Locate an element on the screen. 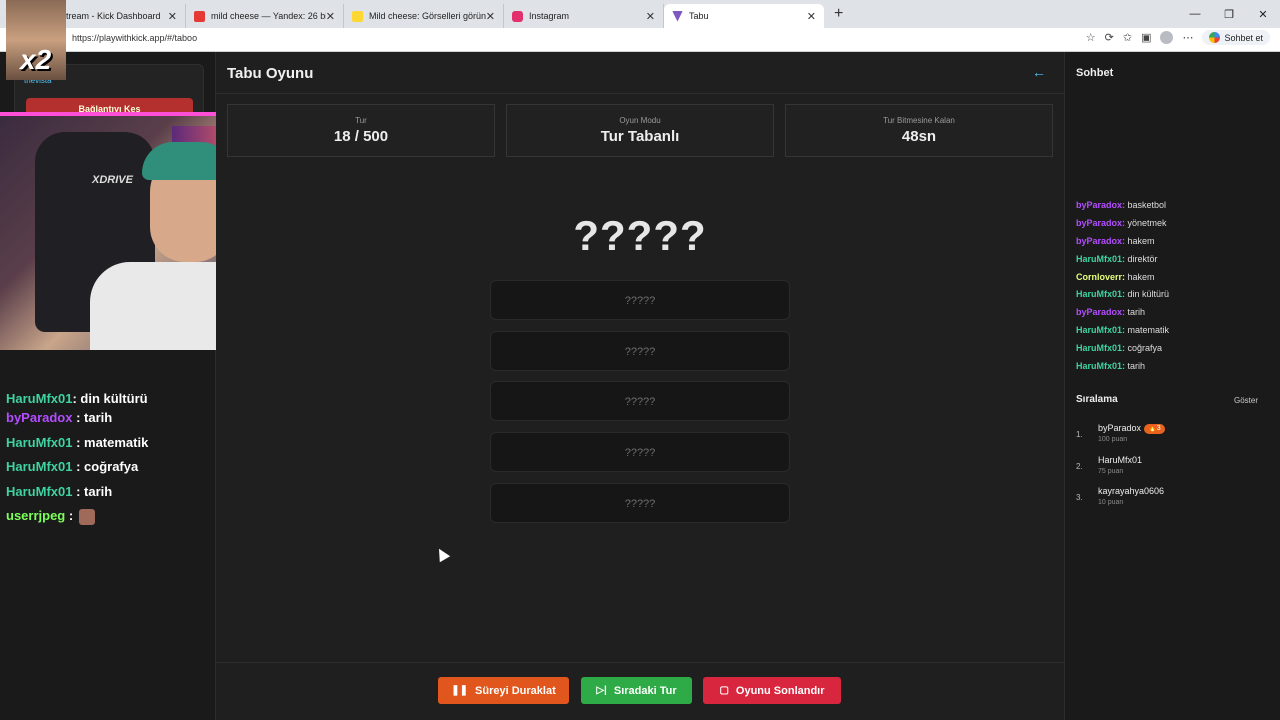 The image size is (1280, 720). chat-message: matematik is located at coordinates (1147, 330).